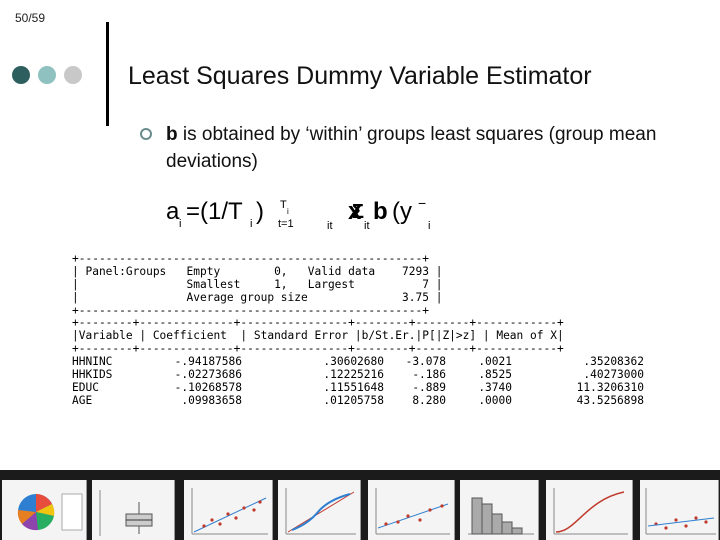  I want to click on formula-sub-it2: it, so click(367, 226).